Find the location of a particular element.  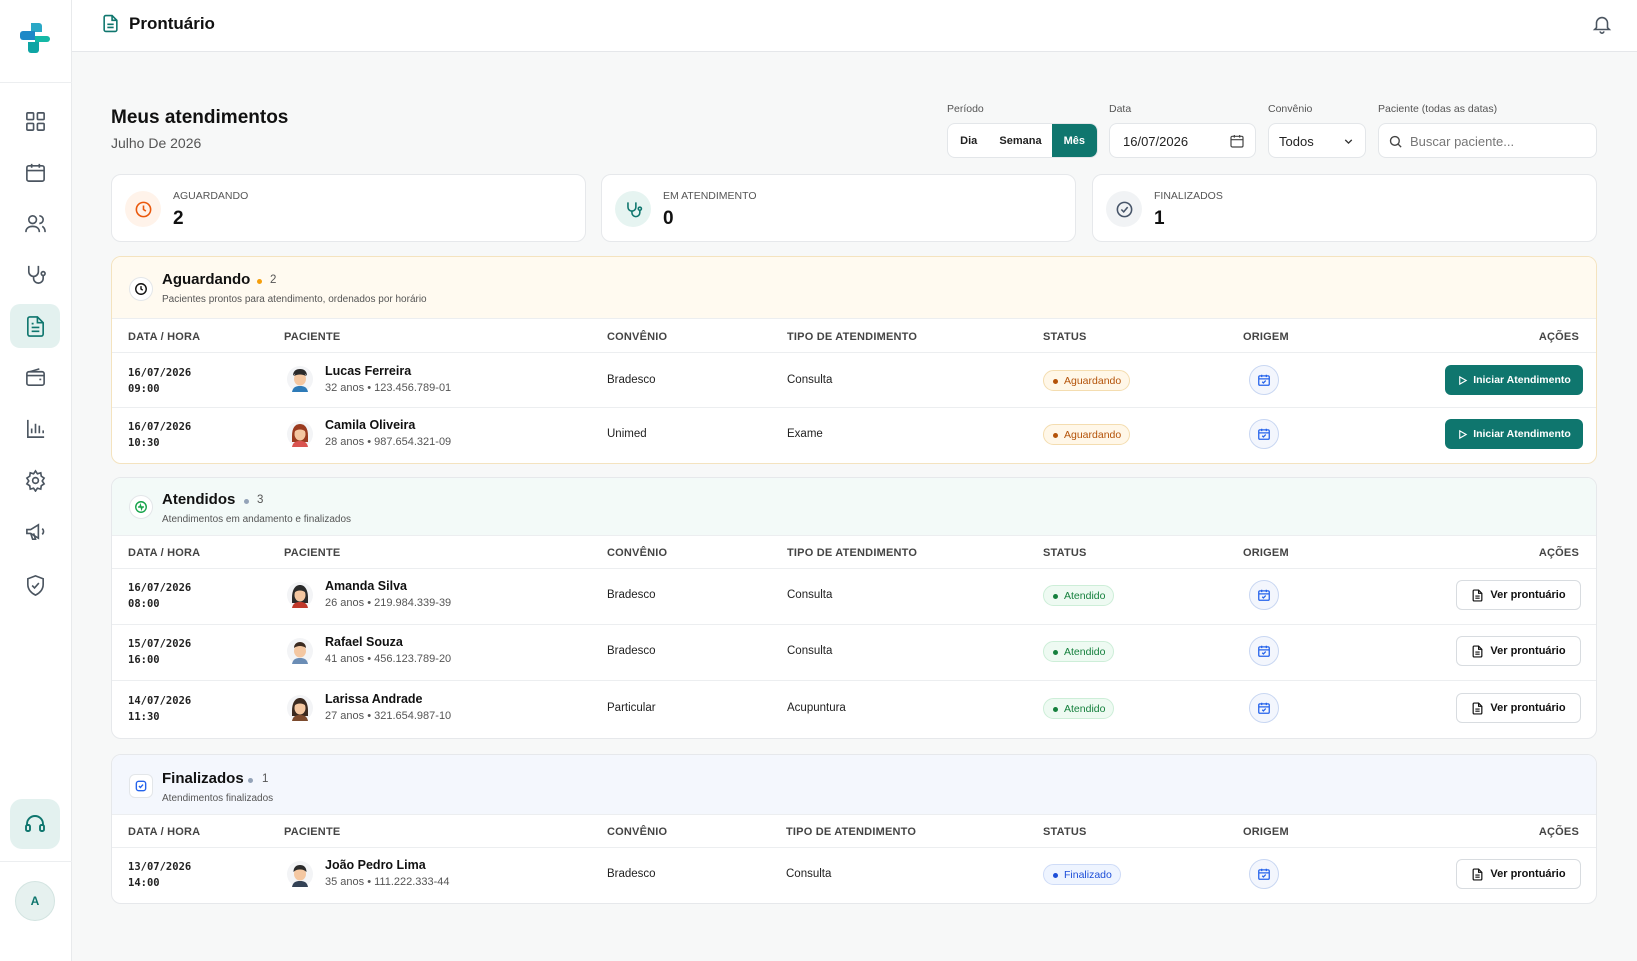

section-count: 1 is located at coordinates (265, 779).